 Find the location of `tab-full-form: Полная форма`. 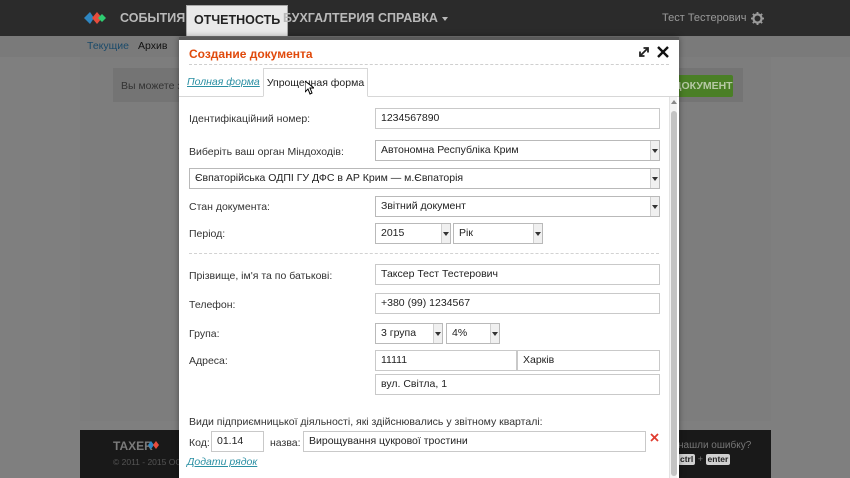

tab-full-form: Полная форма is located at coordinates (223, 82).